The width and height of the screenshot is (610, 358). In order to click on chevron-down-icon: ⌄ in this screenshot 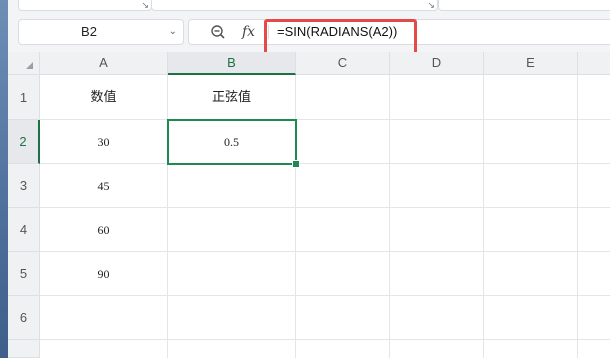, I will do `click(173, 32)`.